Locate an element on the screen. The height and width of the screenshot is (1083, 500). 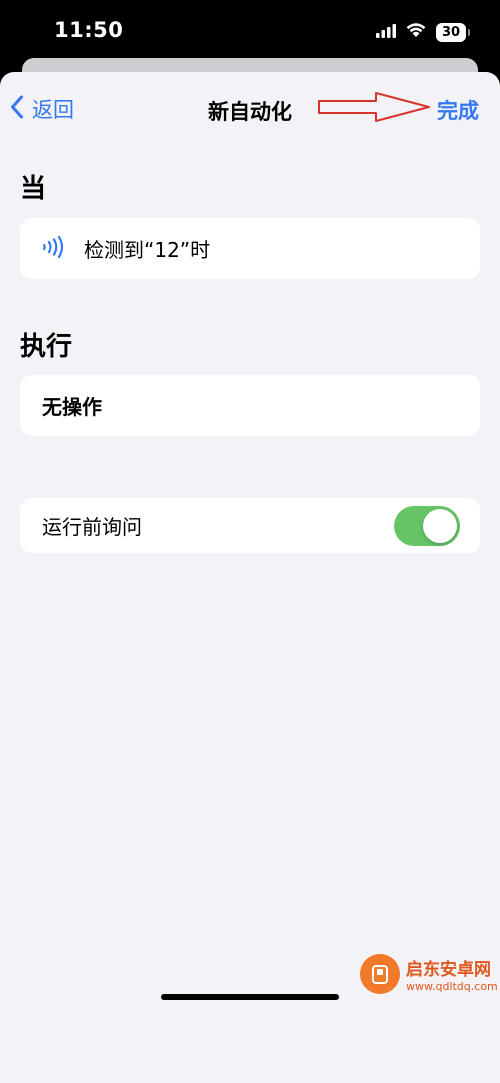
ask-before-running-row: 运行前询问 is located at coordinates (250, 525).